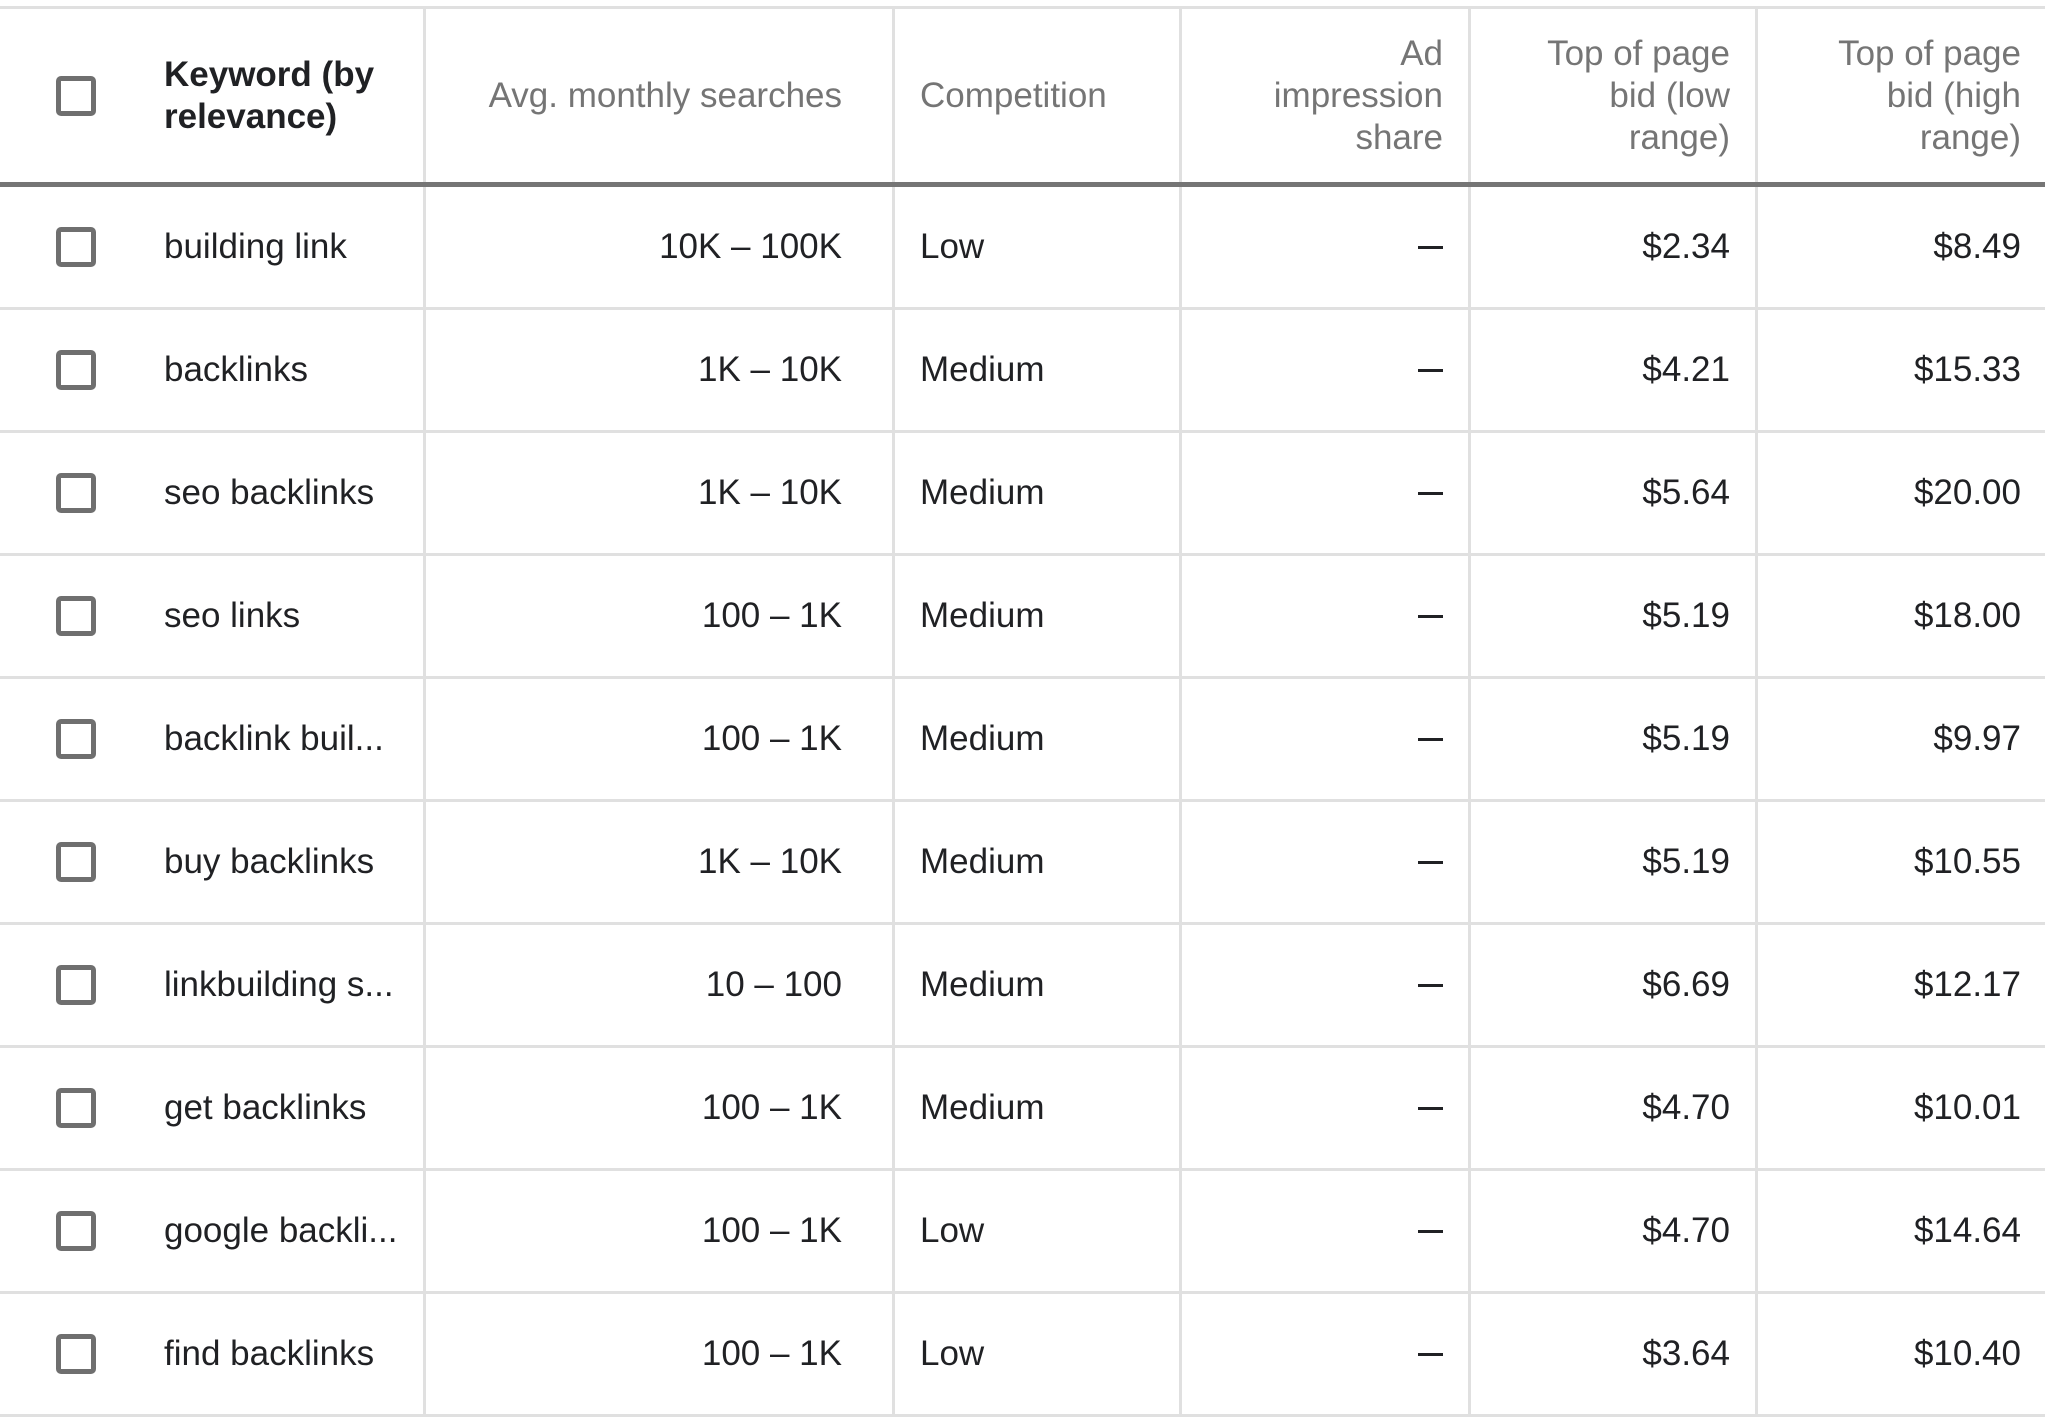  I want to click on top-bid-high-value: $8.49, so click(1977, 246).